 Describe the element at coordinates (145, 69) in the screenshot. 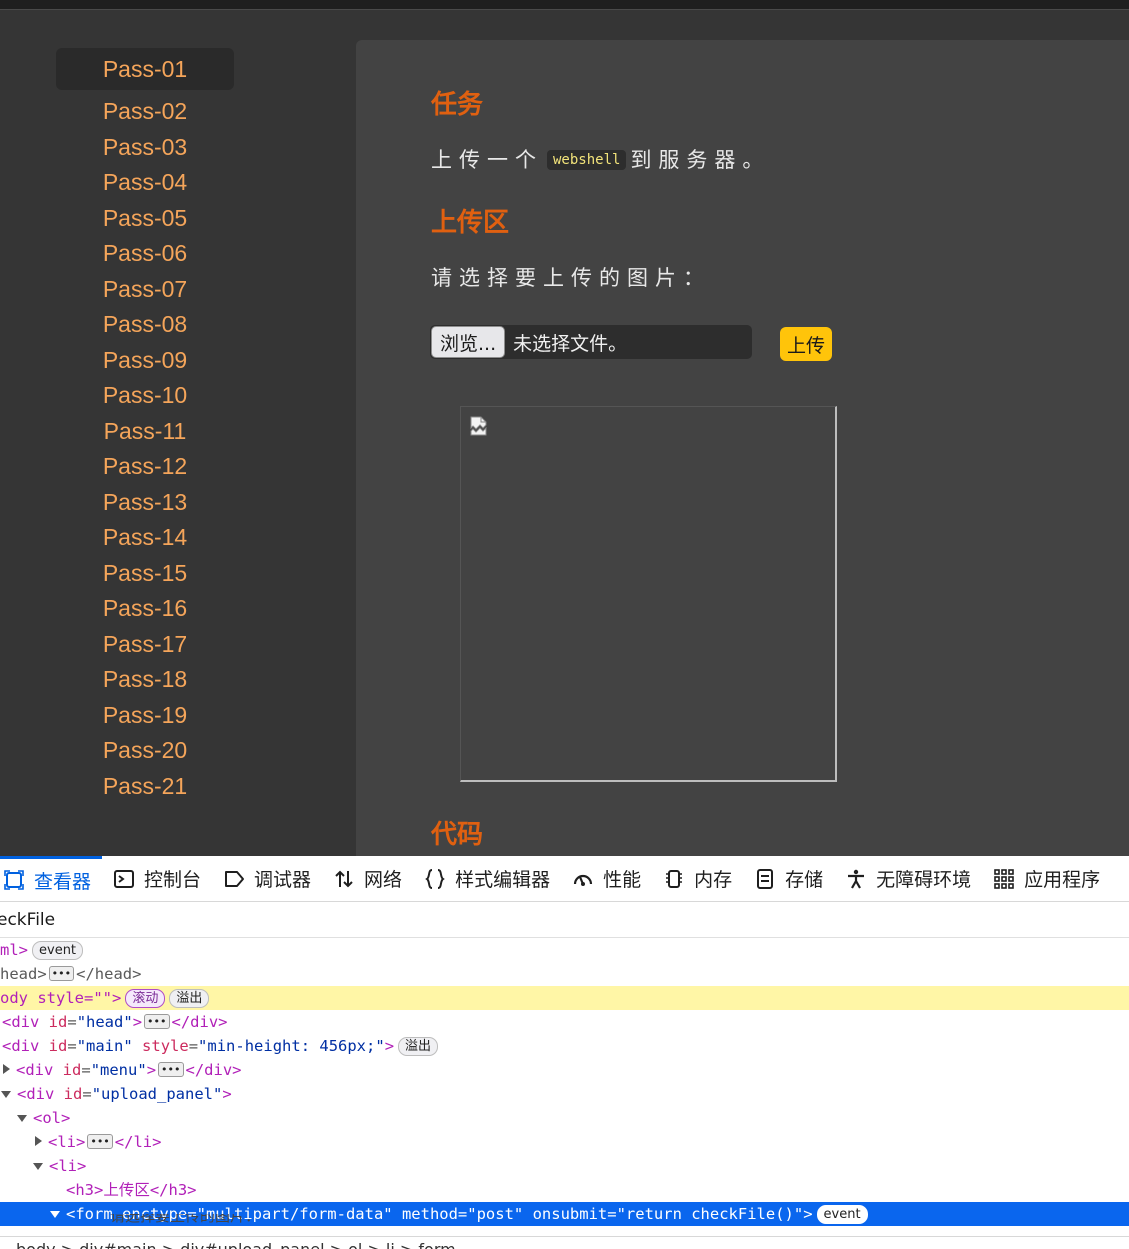

I see `menu-item-pass-01: Pass-01` at that location.